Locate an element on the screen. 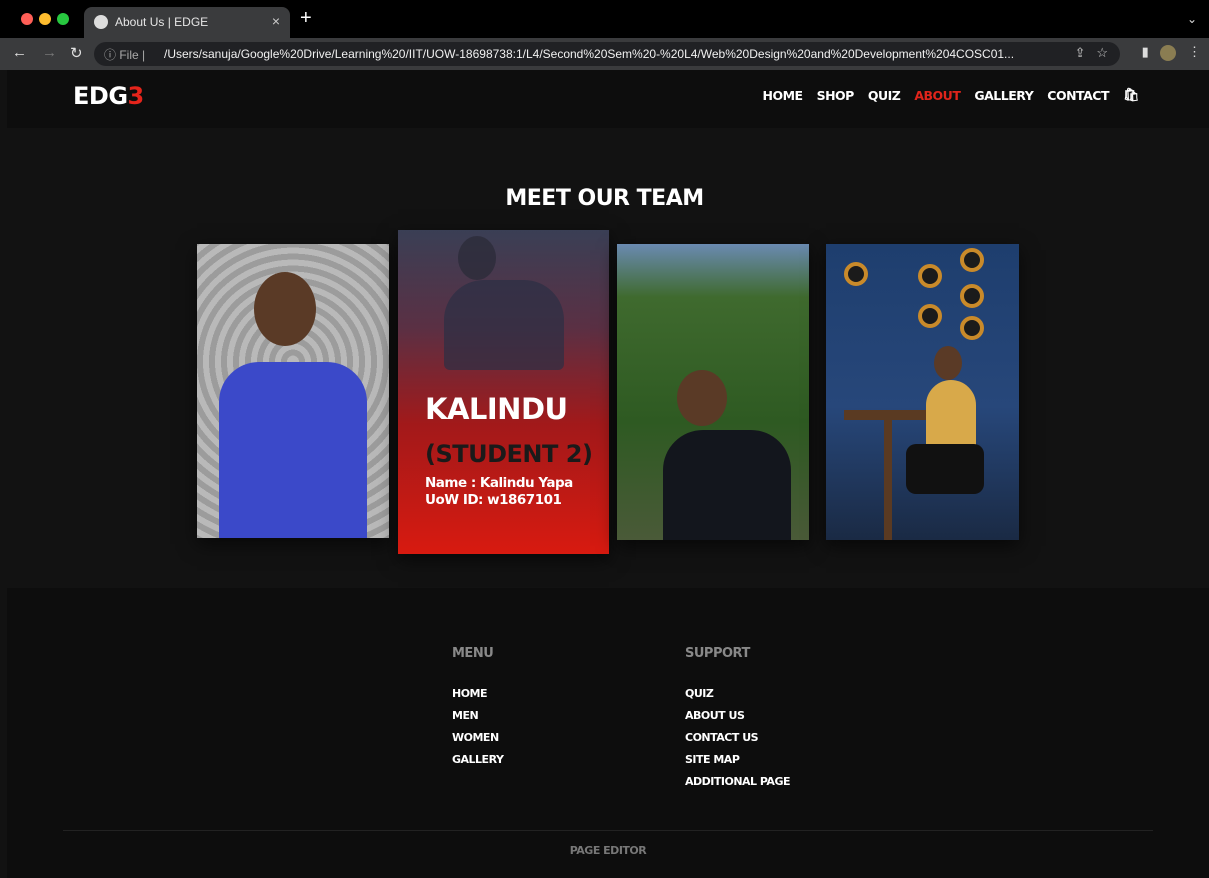  footer-link-additional-page: ADDITIONAL PAGE is located at coordinates (737, 781).